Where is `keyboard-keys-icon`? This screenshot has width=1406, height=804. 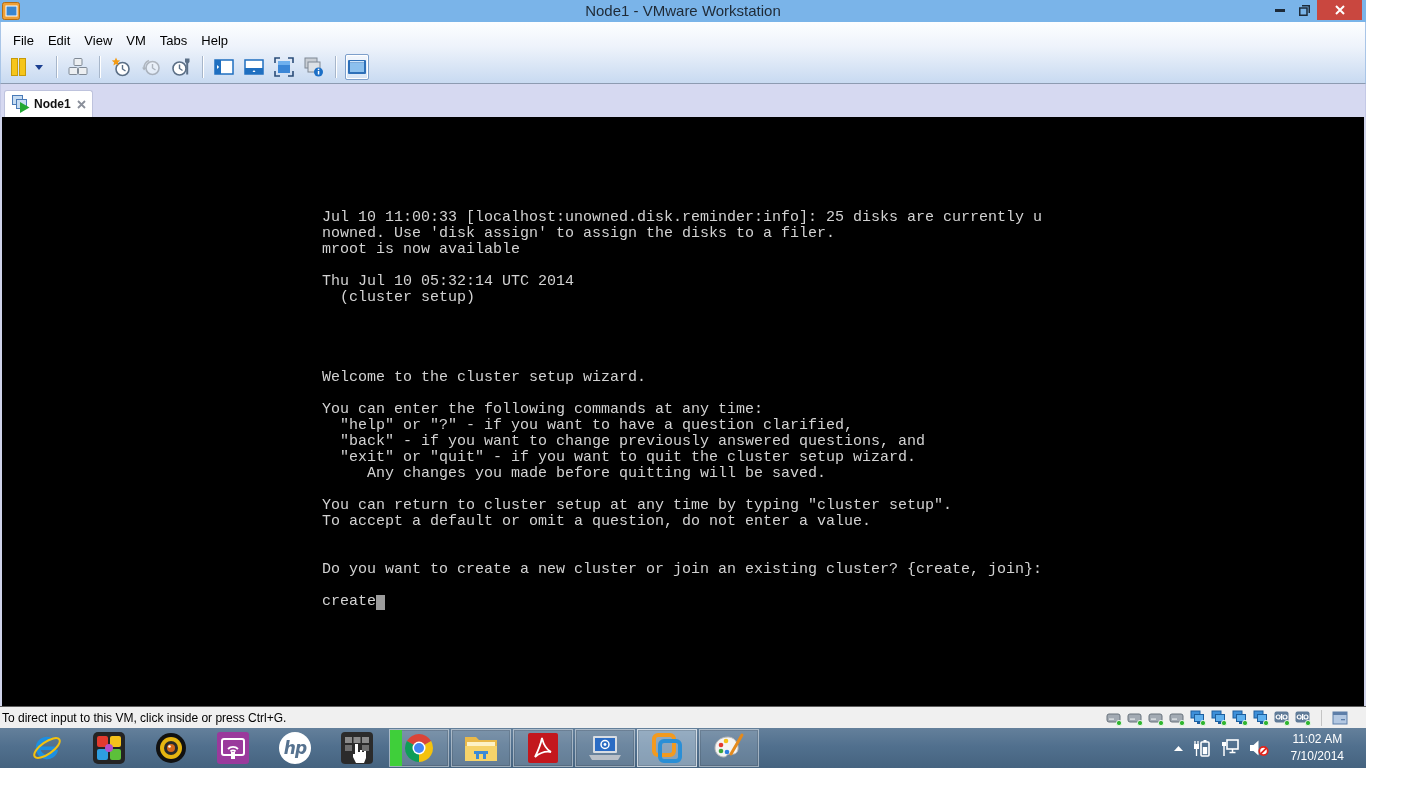
keyboard-keys-icon is located at coordinates (78, 67).